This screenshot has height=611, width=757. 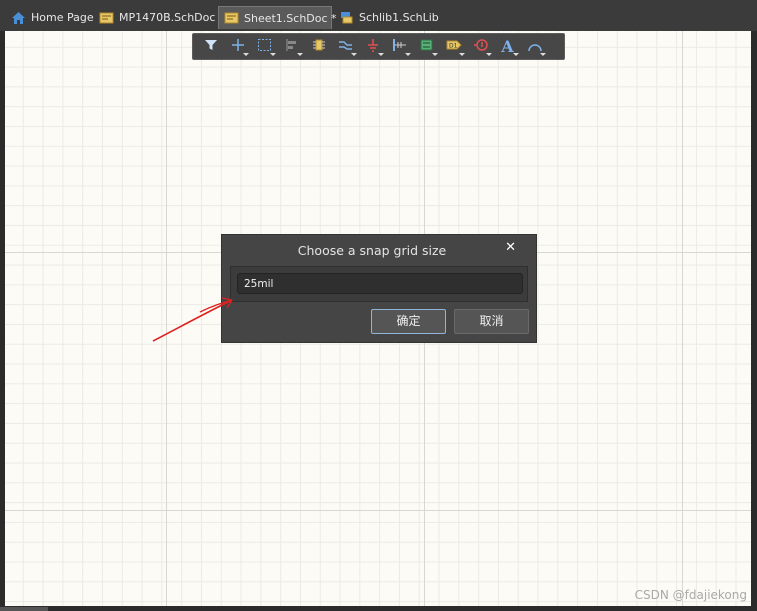 I want to click on bus-entry-tool, so click(x=399, y=46).